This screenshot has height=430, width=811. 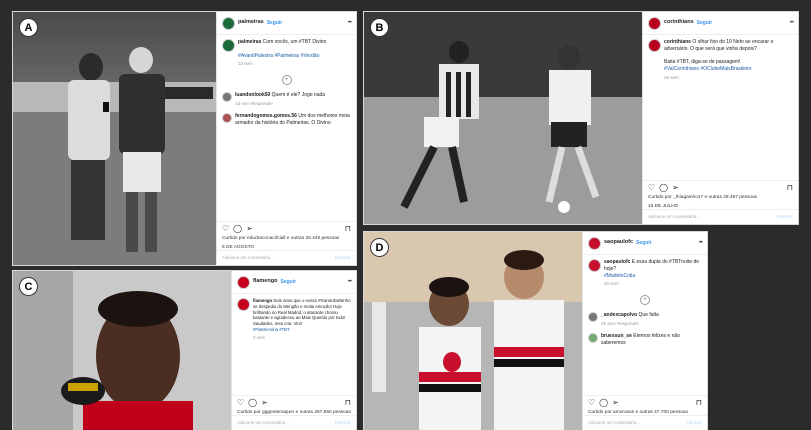 I want to click on panel-label-a: A, so click(x=28, y=27).